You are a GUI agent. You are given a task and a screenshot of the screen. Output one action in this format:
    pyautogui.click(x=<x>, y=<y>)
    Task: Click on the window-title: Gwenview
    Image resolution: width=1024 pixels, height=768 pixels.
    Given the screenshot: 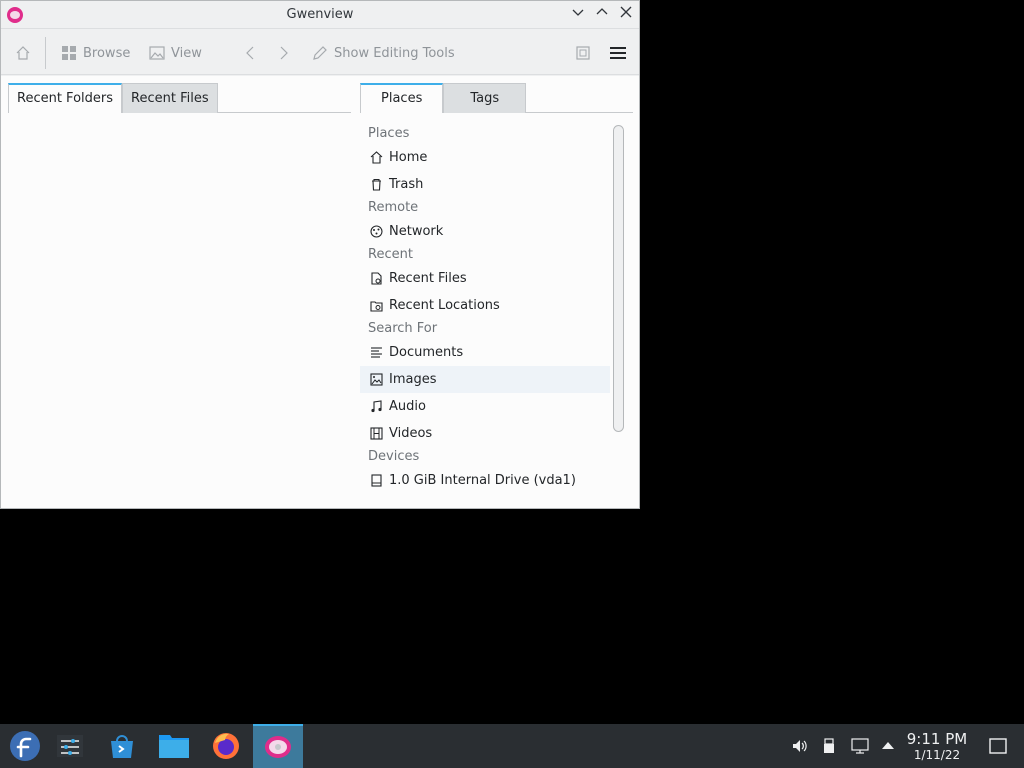 What is the action you would take?
    pyautogui.click(x=320, y=14)
    